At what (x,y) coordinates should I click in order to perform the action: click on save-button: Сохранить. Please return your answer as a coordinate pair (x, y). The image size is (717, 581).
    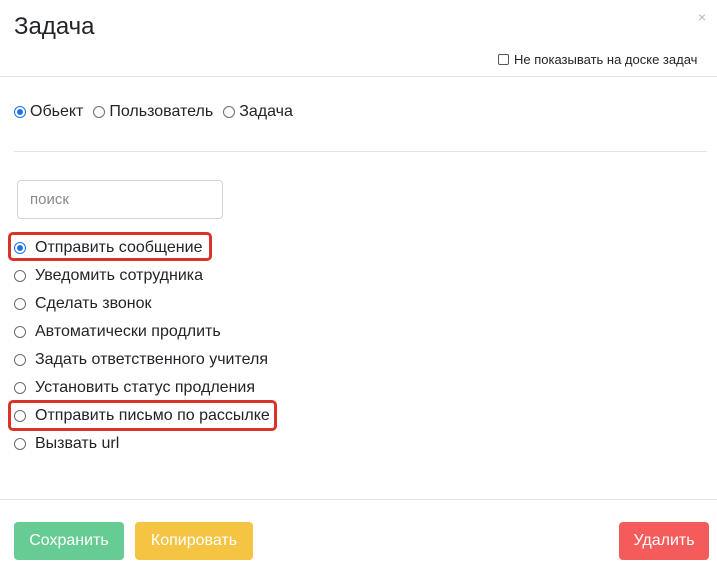
    Looking at the image, I should click on (69, 541).